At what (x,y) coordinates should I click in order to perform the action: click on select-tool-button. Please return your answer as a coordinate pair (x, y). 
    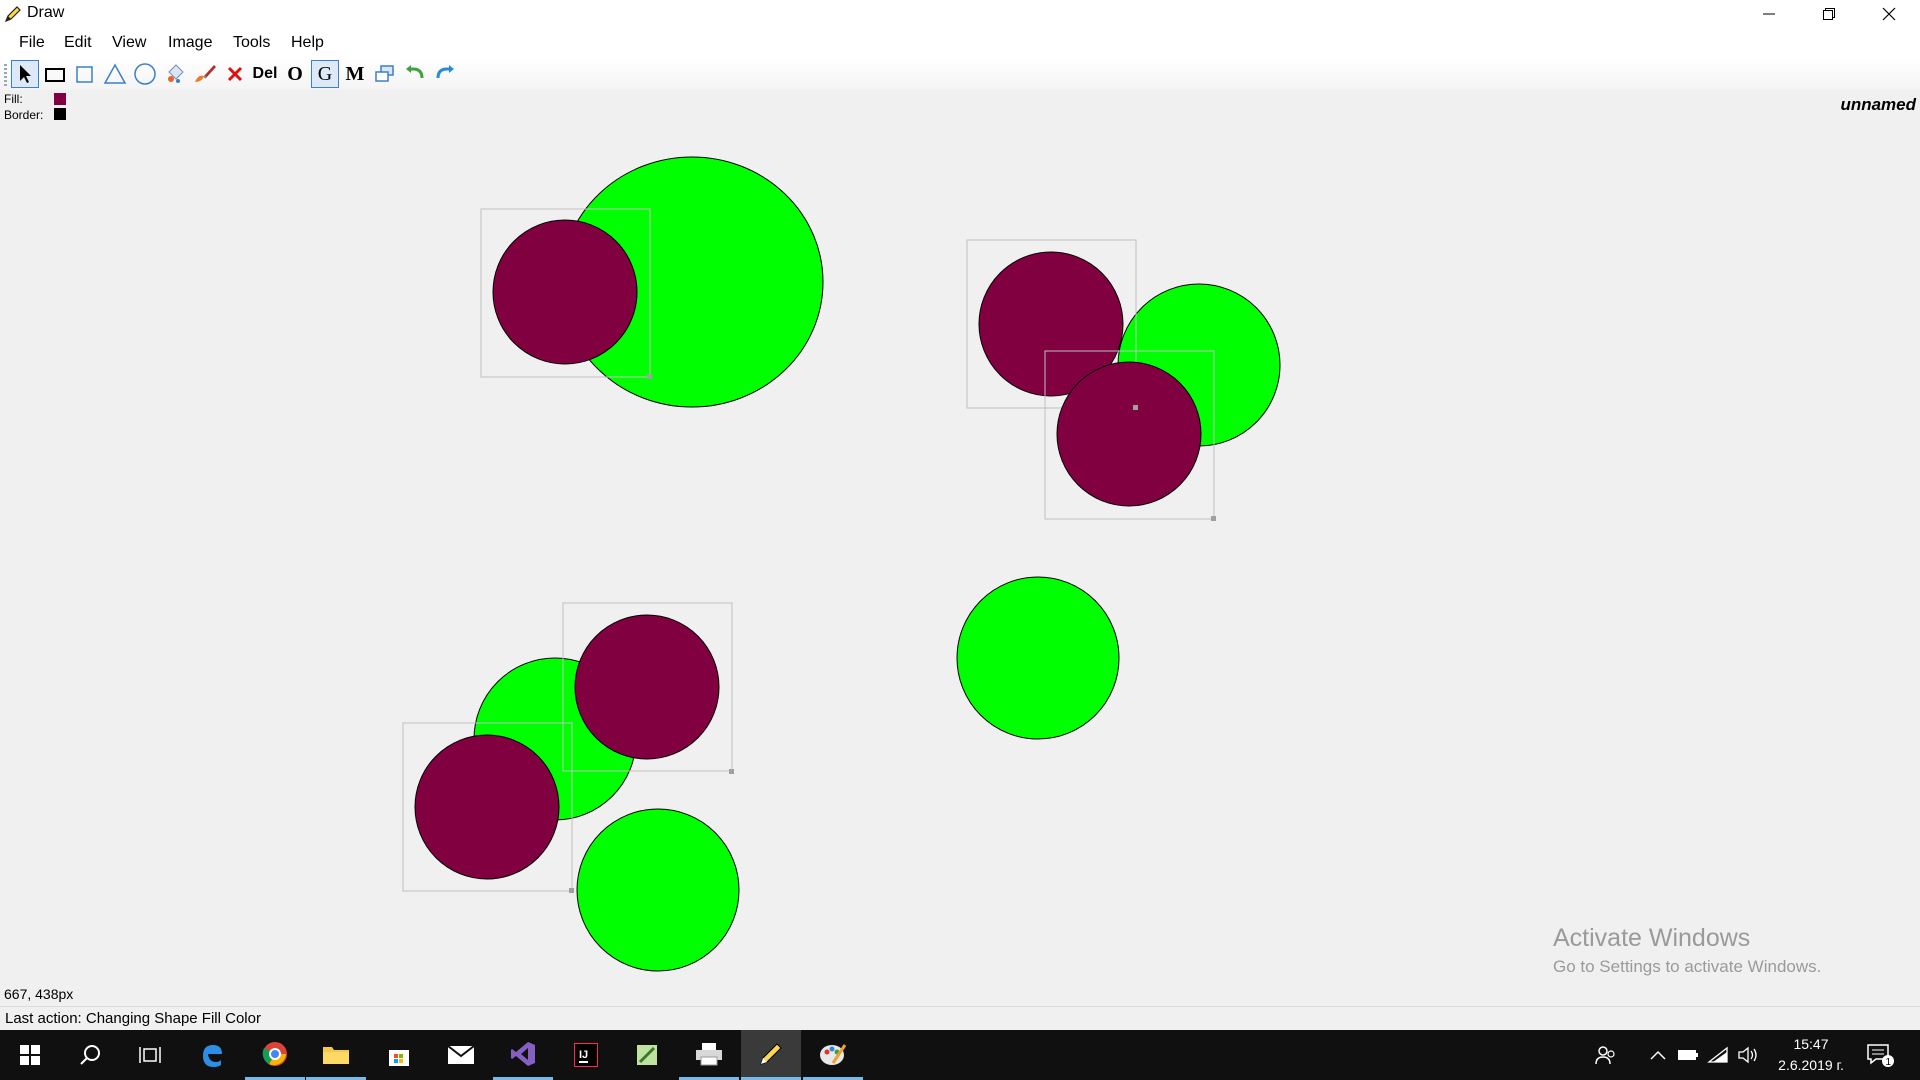
    Looking at the image, I should click on (25, 74).